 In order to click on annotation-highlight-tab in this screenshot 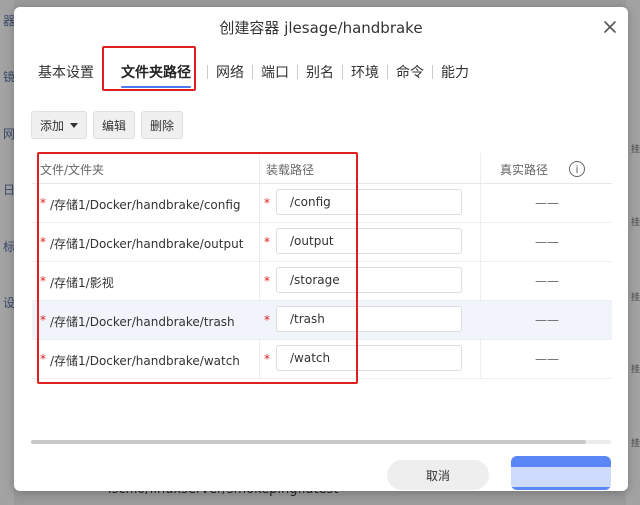, I will do `click(149, 68)`.